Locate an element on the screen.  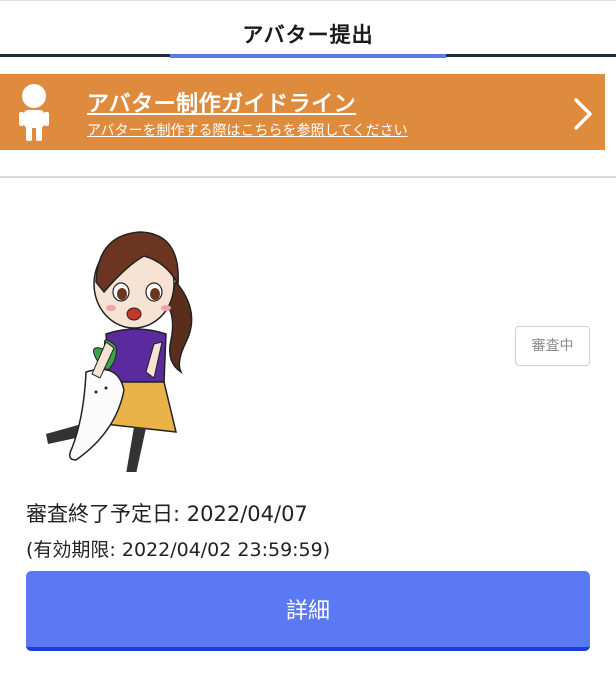
guideline-banner: アバター制作ガイドライン アバターを制作する際はこちらを参照してください is located at coordinates (302, 112).